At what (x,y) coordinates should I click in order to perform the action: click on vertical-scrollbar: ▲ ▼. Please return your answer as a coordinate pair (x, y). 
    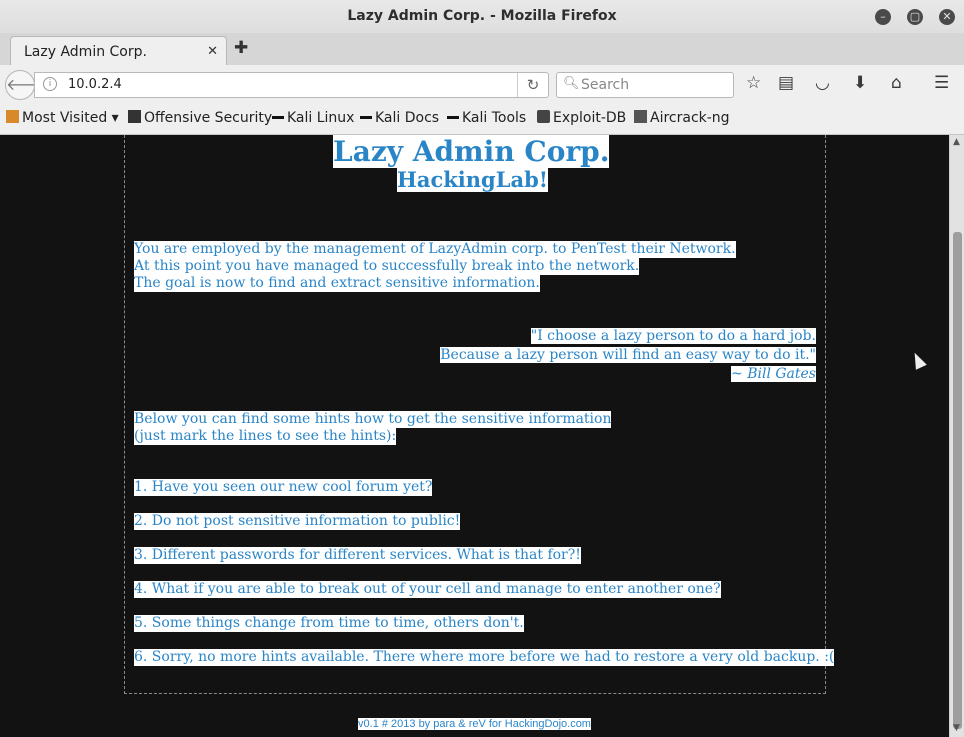
    Looking at the image, I should click on (956, 436).